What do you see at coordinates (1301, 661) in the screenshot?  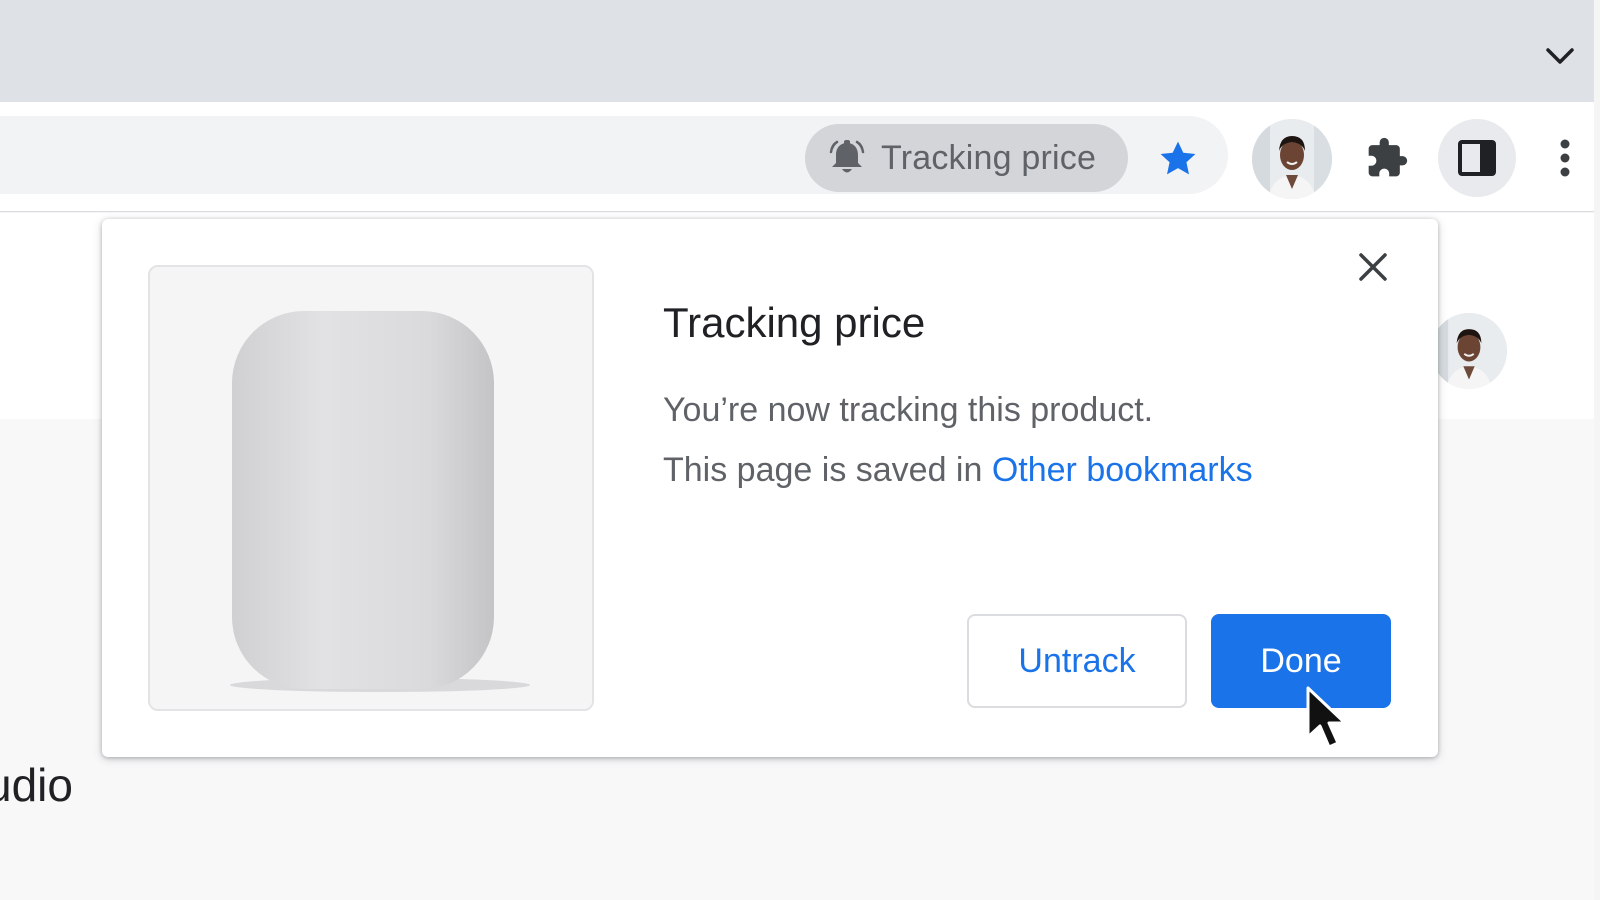 I see `done-button: Done` at bounding box center [1301, 661].